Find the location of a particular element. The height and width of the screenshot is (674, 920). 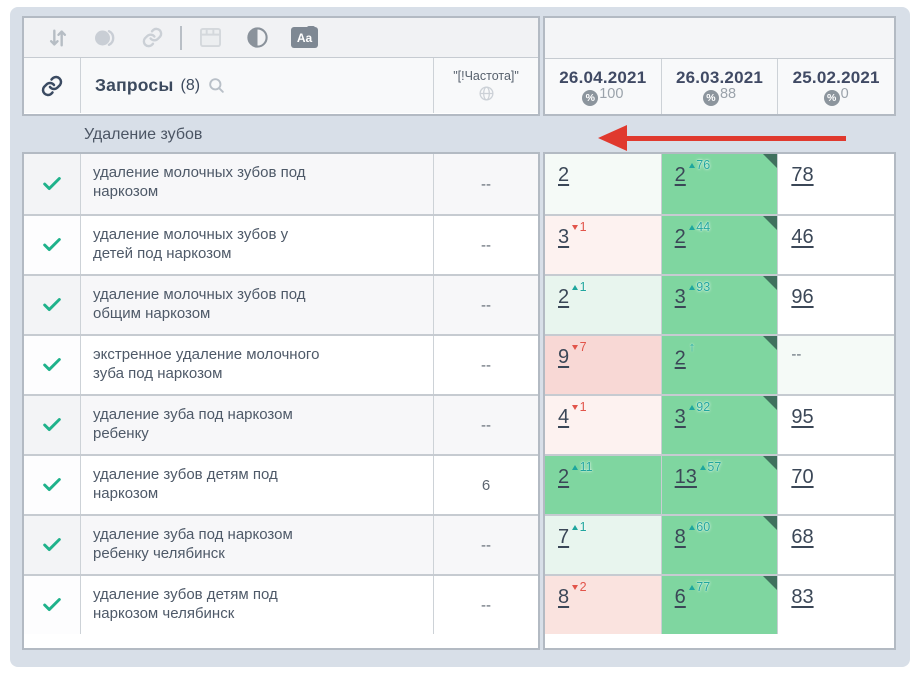

positions-row: 31 2 44 46 is located at coordinates (720, 244).